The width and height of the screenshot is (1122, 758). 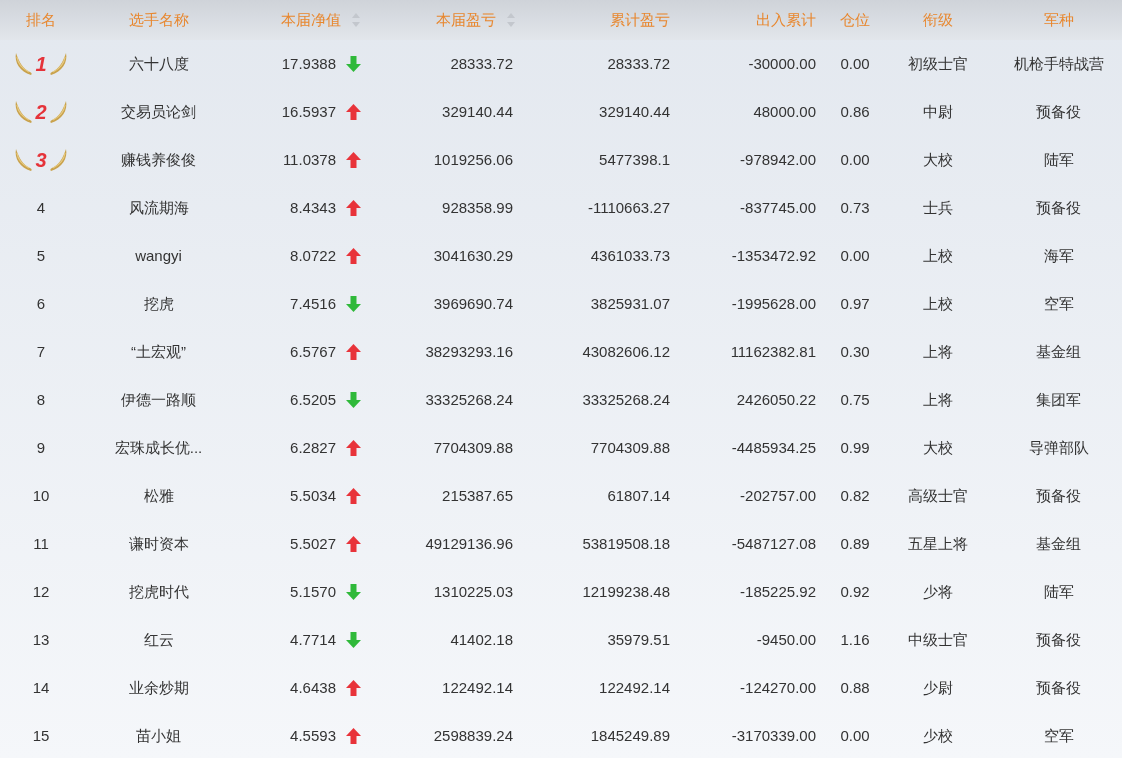 What do you see at coordinates (855, 591) in the screenshot?
I see `table-cell-text: 0.92` at bounding box center [855, 591].